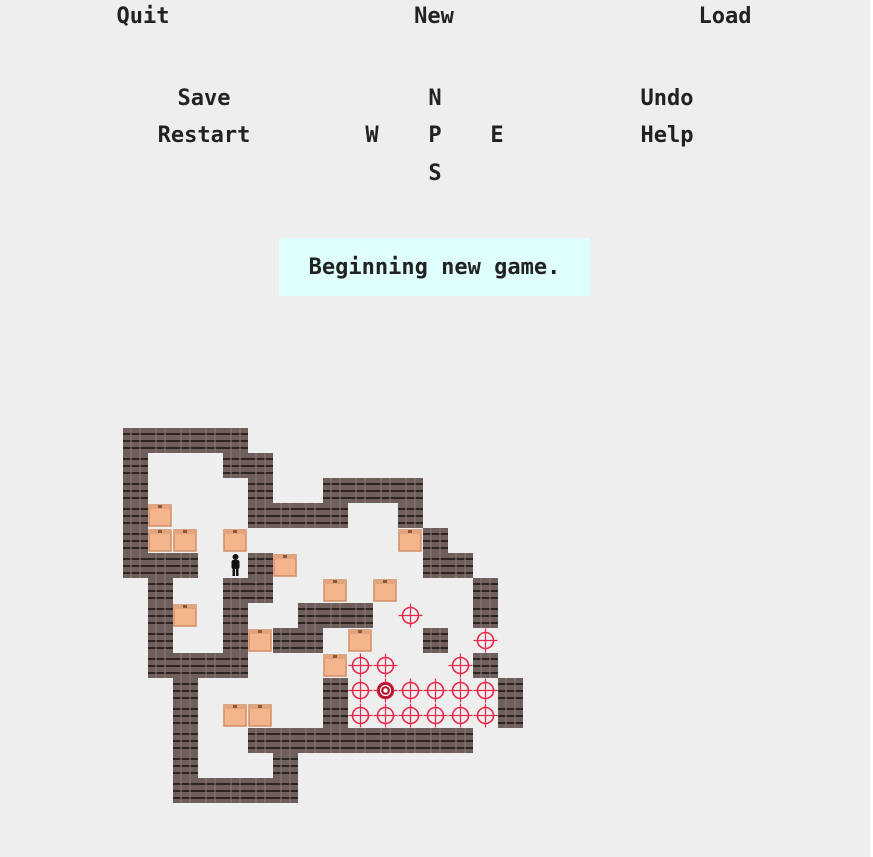  I want to click on player-on-goal, so click(385, 690).